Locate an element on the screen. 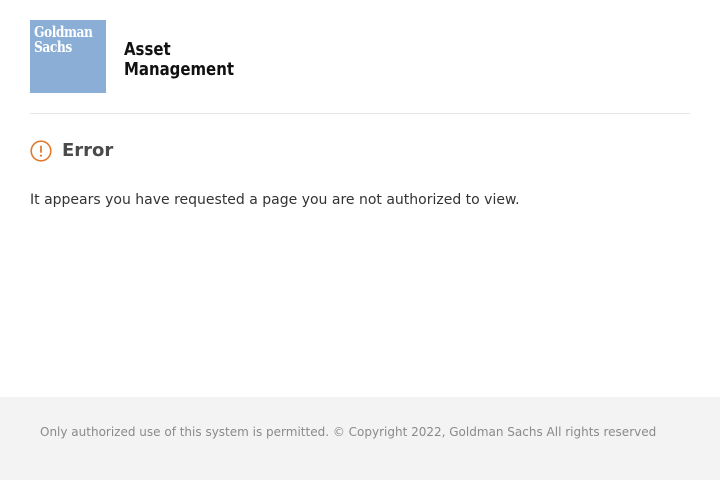 The width and height of the screenshot is (720, 480). division-name: Asset Management is located at coordinates (190, 60).